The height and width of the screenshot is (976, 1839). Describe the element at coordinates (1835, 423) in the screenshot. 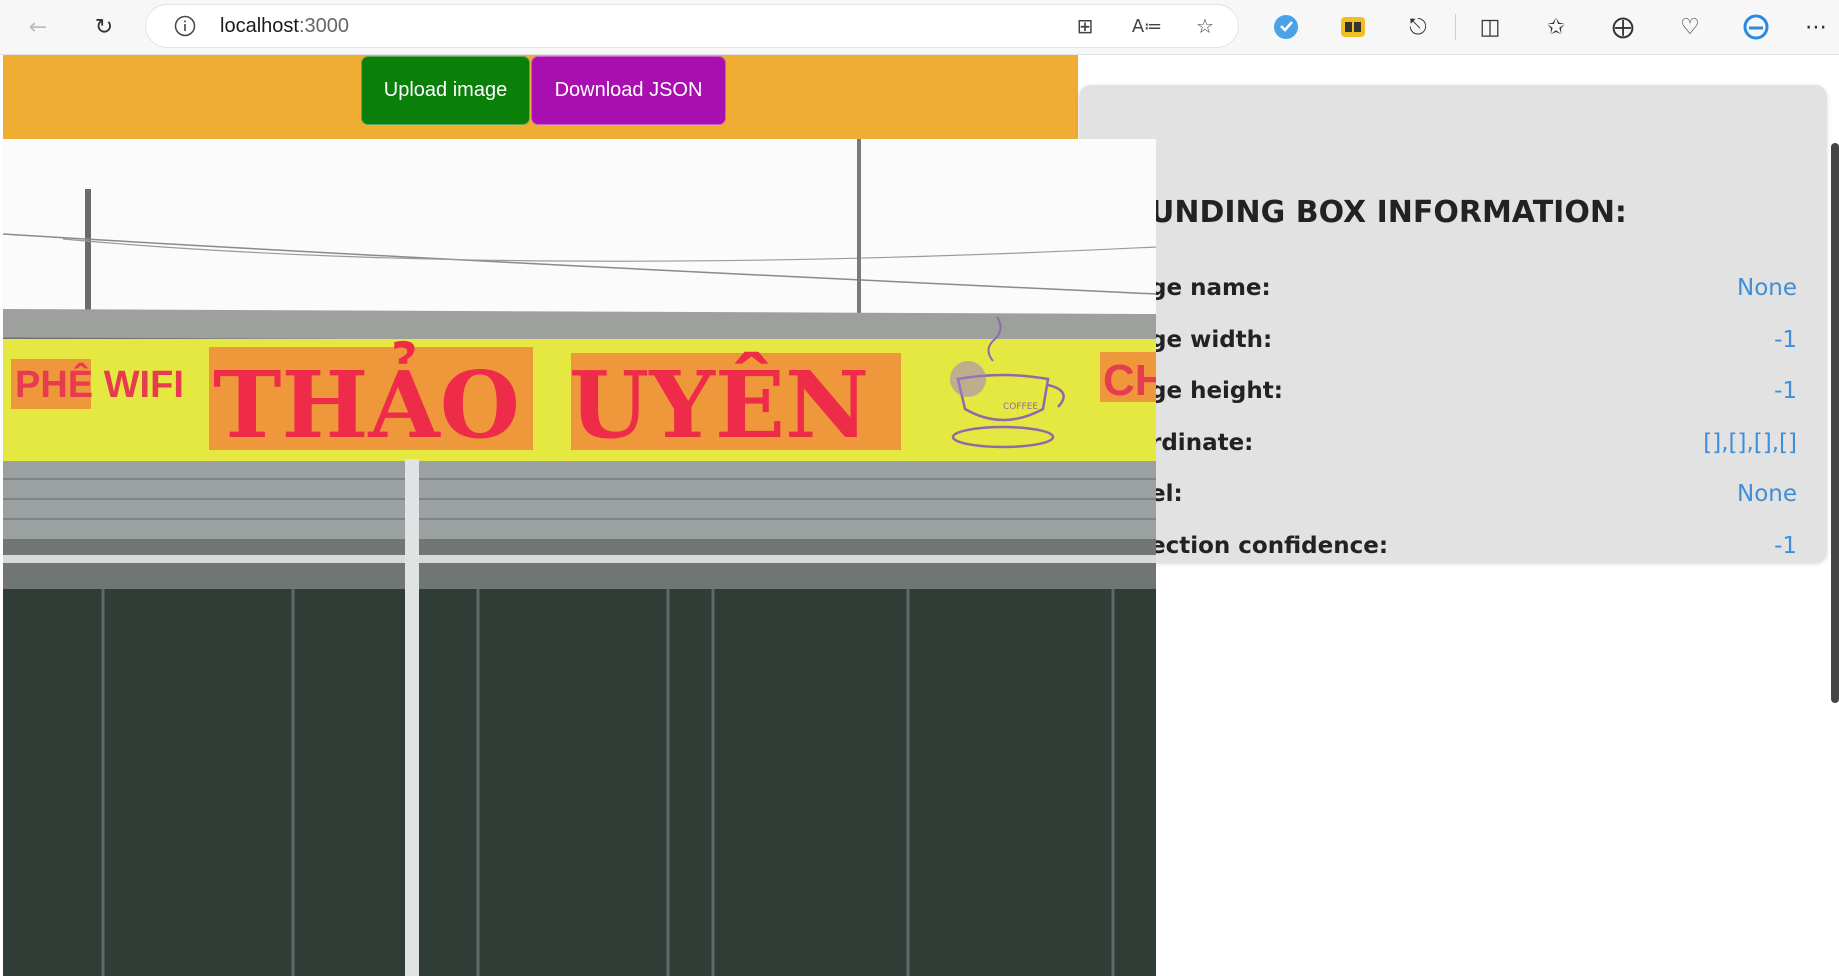

I see `page-scrollbar` at that location.